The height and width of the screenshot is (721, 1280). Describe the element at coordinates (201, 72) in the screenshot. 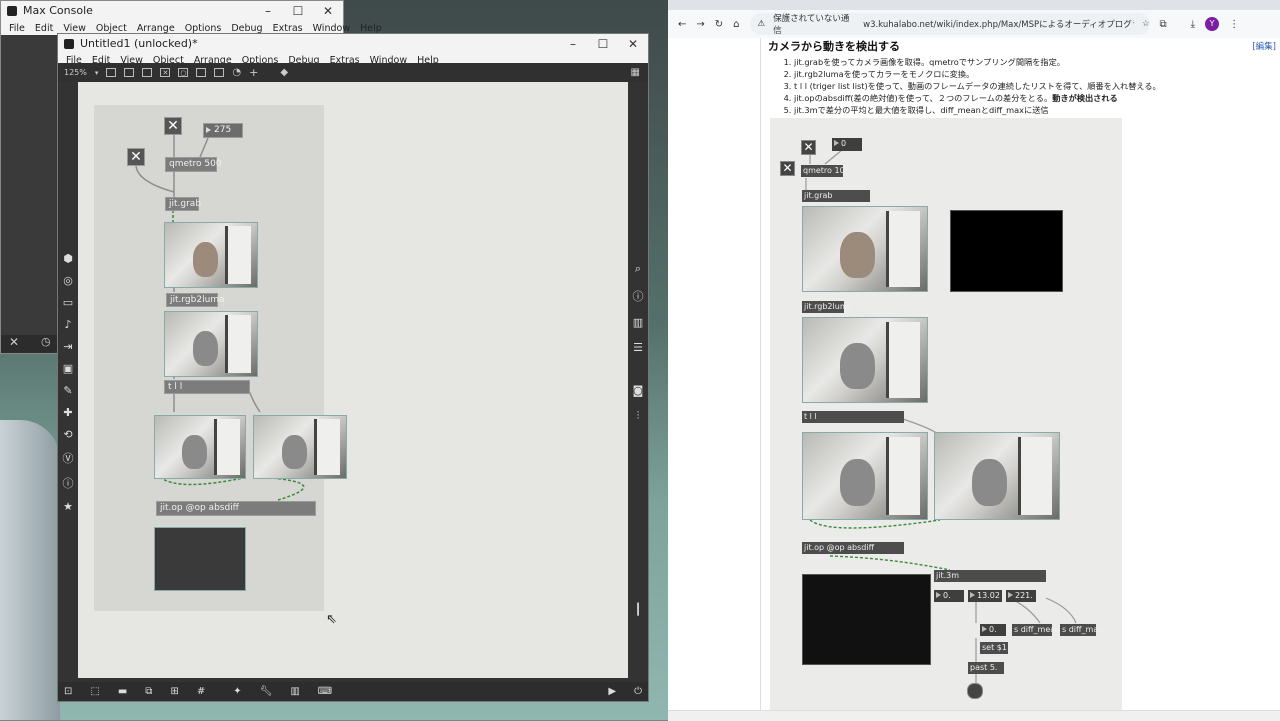

I see `number-tool-icon` at that location.